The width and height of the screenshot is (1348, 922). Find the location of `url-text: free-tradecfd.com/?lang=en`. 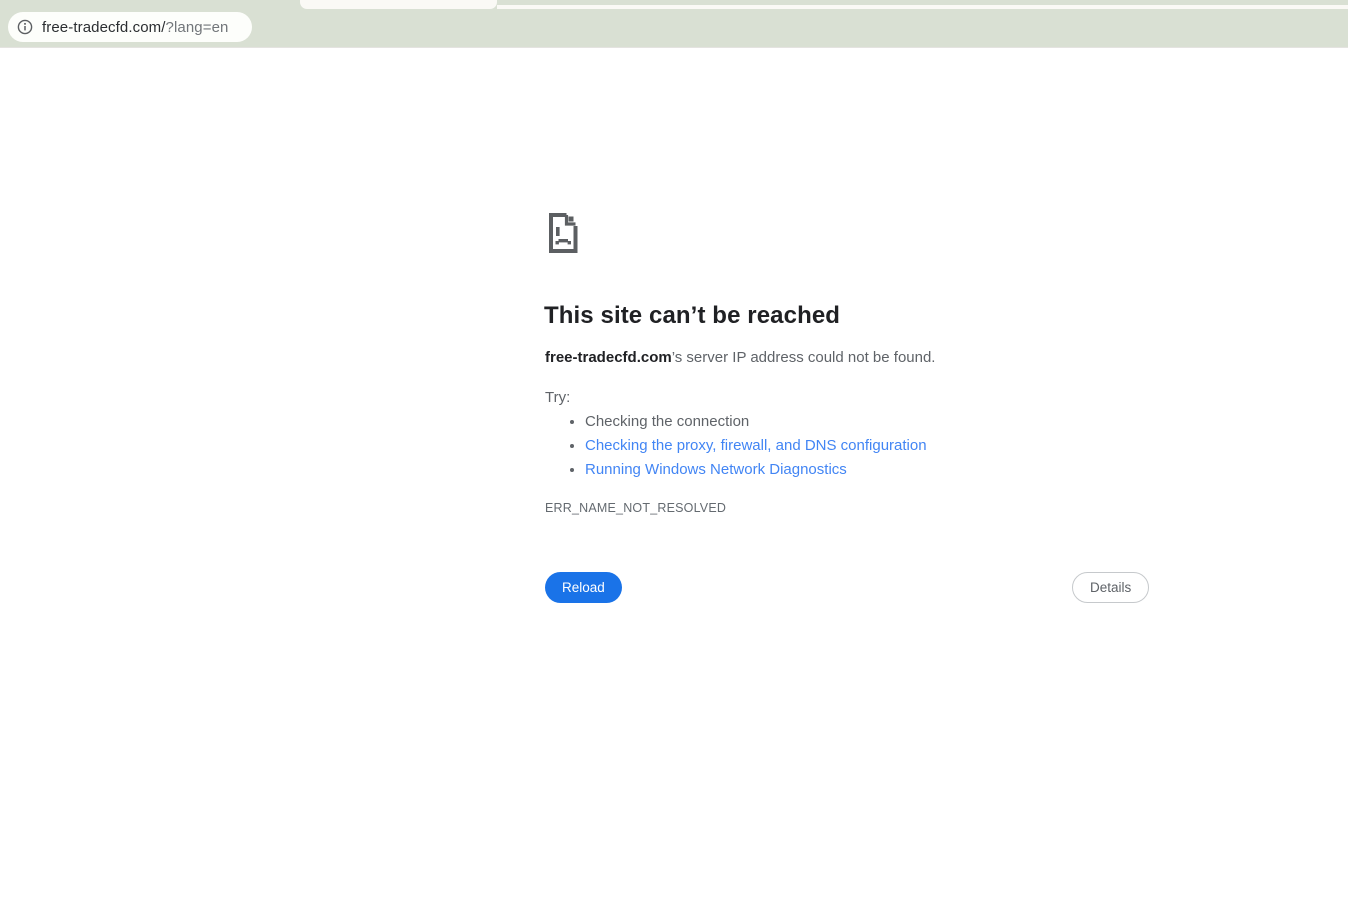

url-text: free-tradecfd.com/?lang=en is located at coordinates (135, 27).